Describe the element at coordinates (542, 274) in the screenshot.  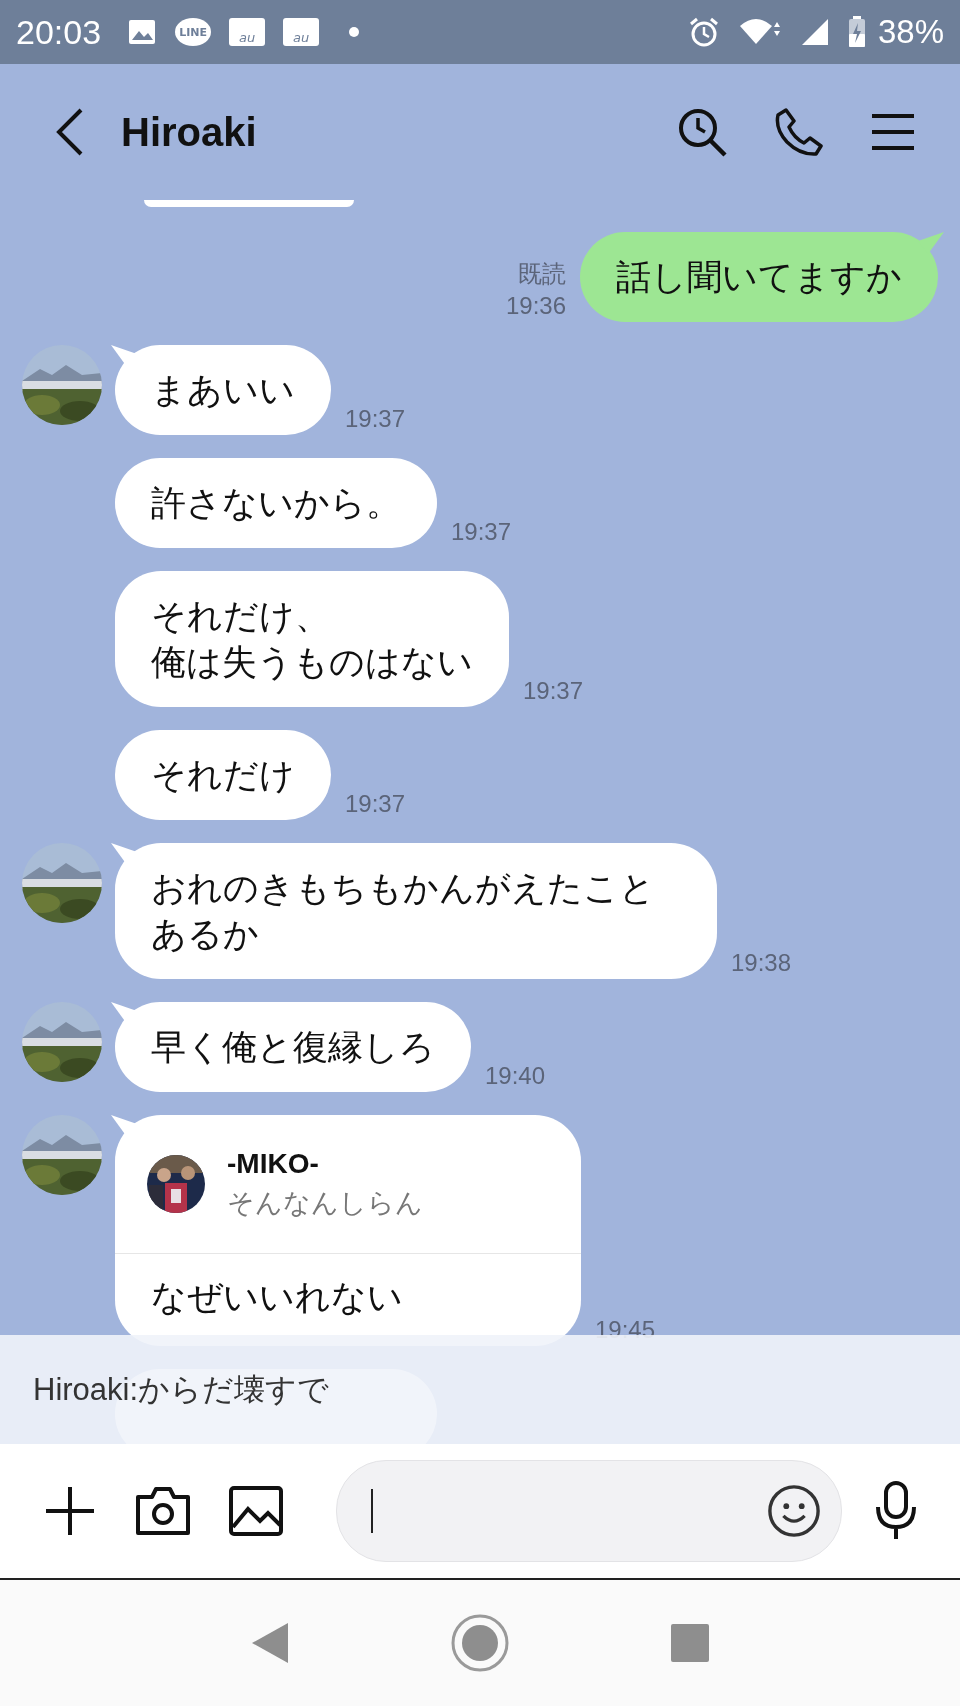
I see `read-receipt: 既読` at that location.